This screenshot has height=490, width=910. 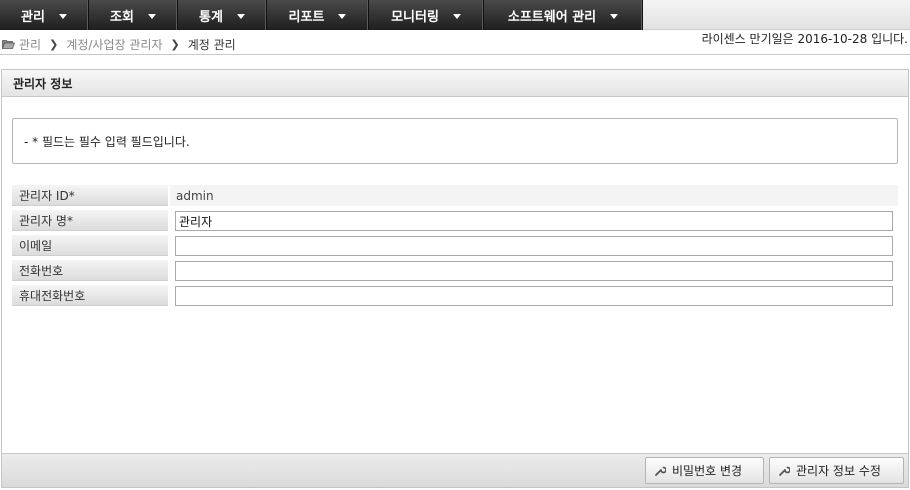 I want to click on form-row-admin-name: 관리자 명*, so click(x=455, y=220).